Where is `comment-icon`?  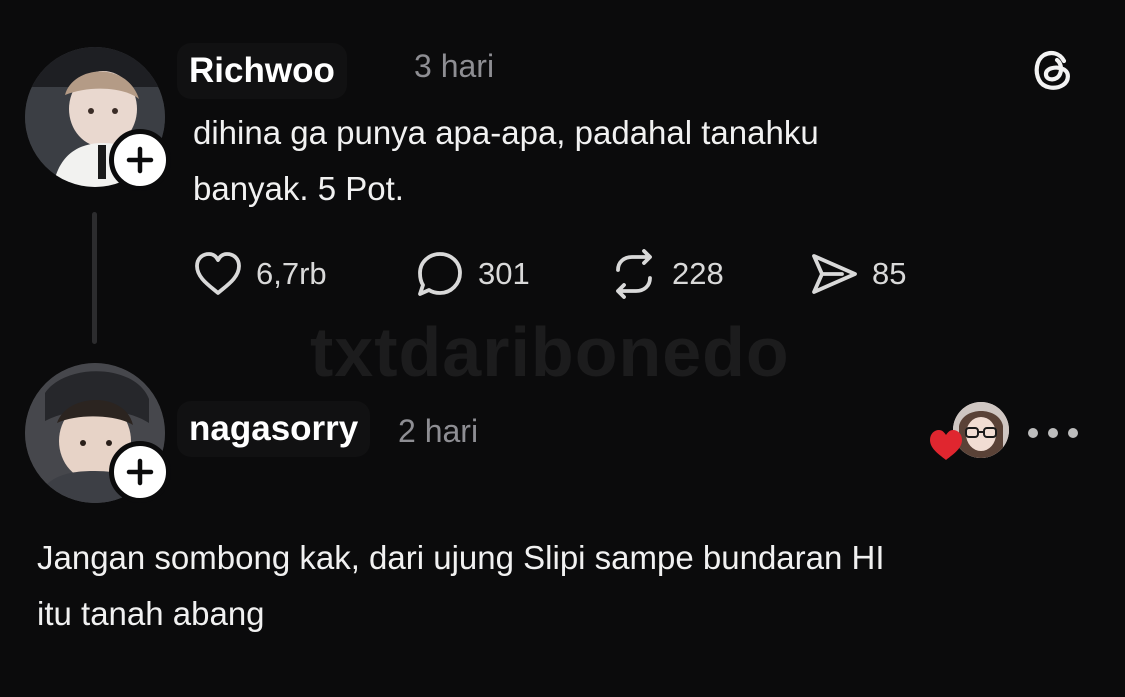
comment-icon is located at coordinates (440, 274).